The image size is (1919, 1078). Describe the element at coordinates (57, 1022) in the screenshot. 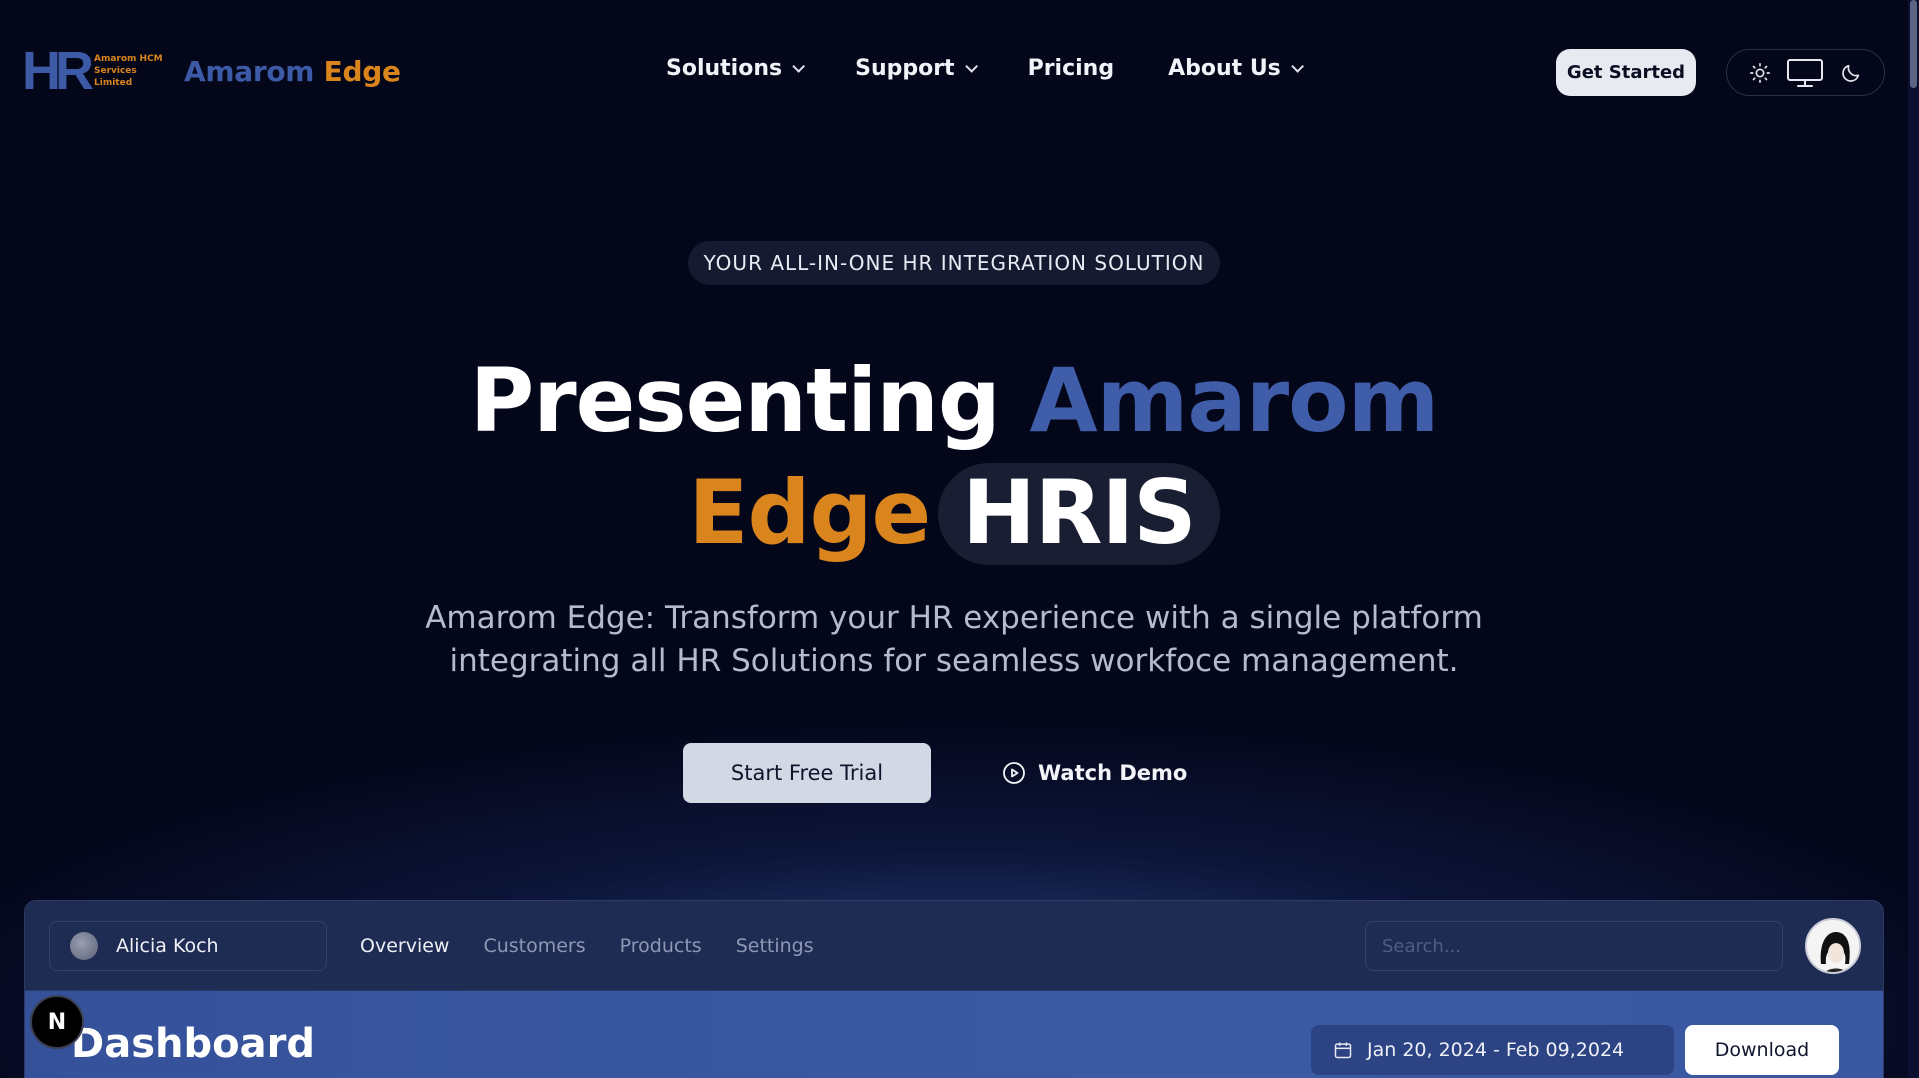

I see `dev-tools-badge: N` at that location.